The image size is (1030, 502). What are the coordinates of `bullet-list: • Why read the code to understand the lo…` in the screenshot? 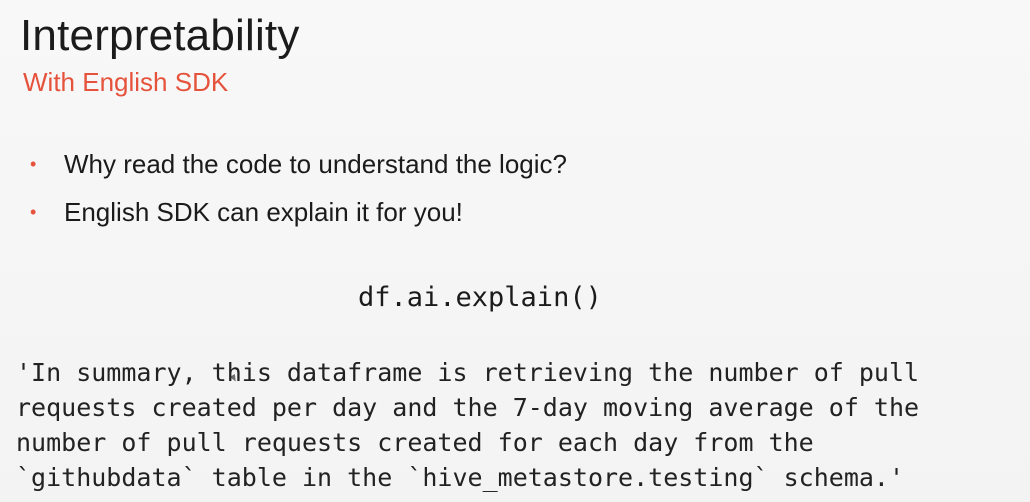 It's located at (298, 188).